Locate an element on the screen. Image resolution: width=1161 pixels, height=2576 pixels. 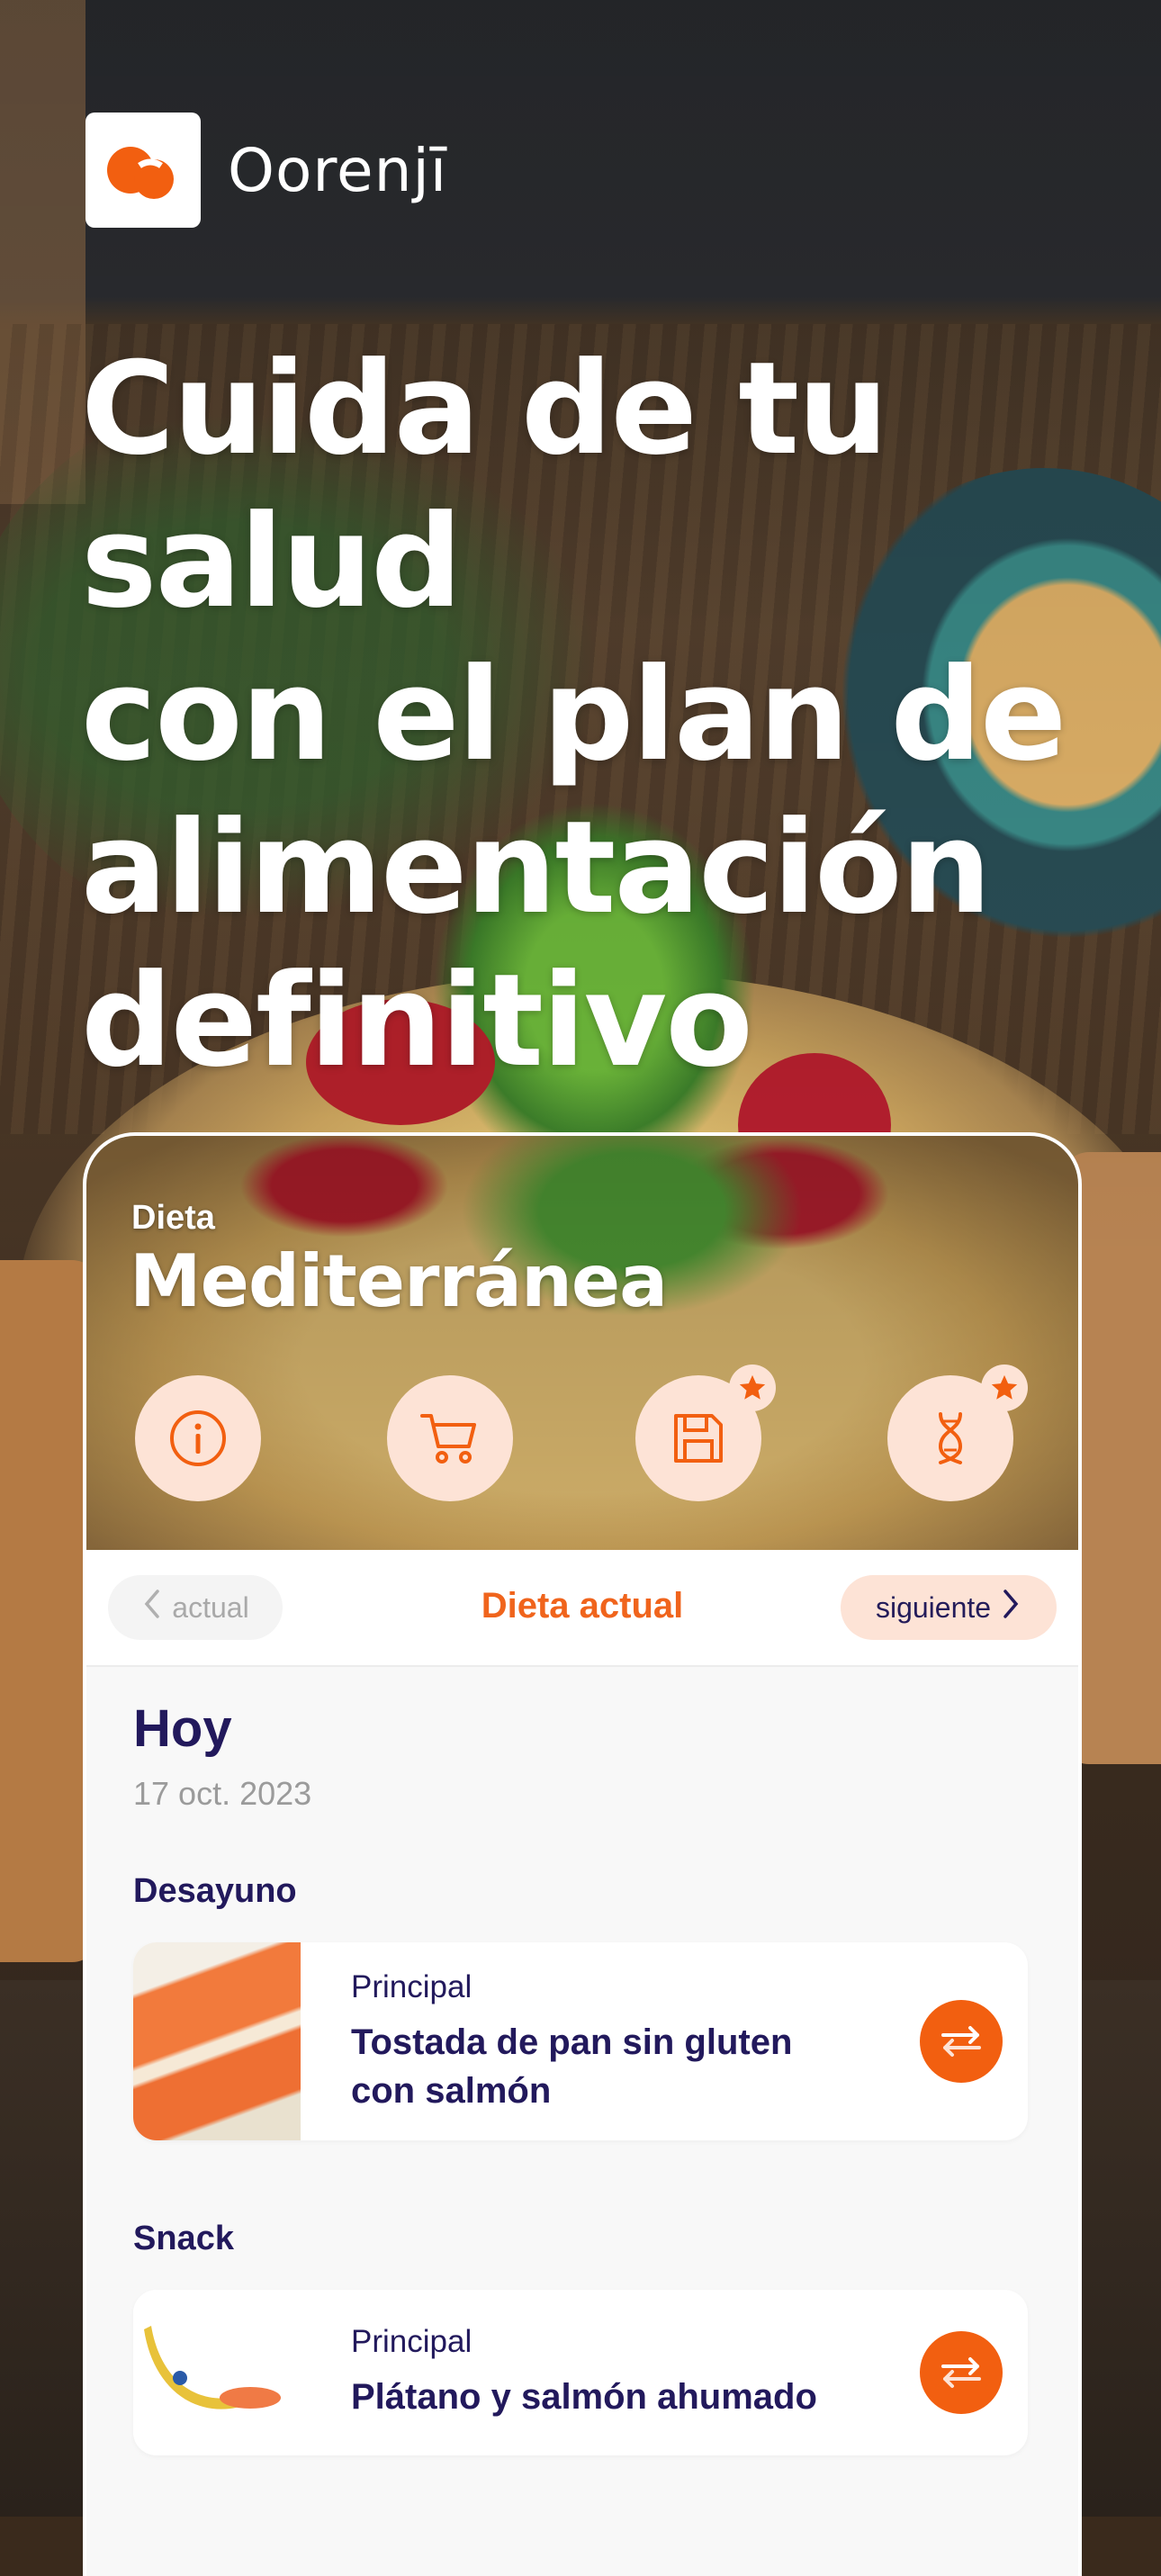
diet-label: Dieta is located at coordinates (173, 1218).